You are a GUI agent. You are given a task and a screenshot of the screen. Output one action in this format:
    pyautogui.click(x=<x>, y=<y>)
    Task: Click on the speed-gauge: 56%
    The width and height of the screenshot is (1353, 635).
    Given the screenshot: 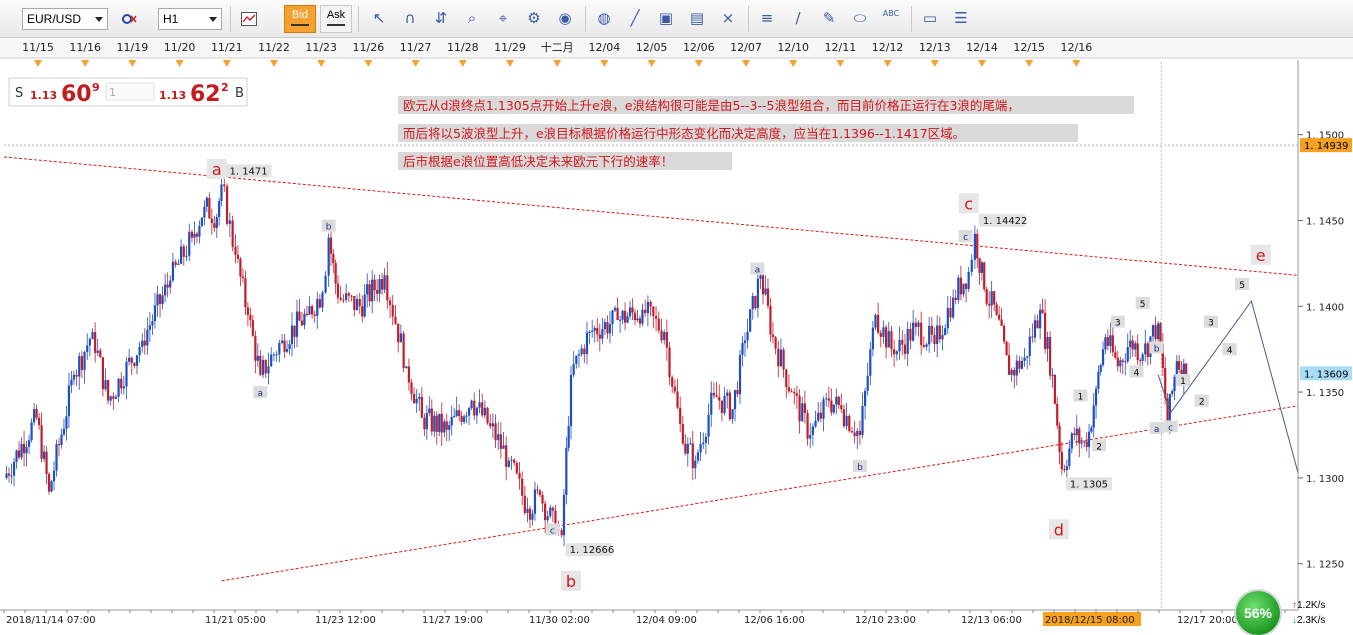 What is the action you would take?
    pyautogui.click(x=1258, y=613)
    